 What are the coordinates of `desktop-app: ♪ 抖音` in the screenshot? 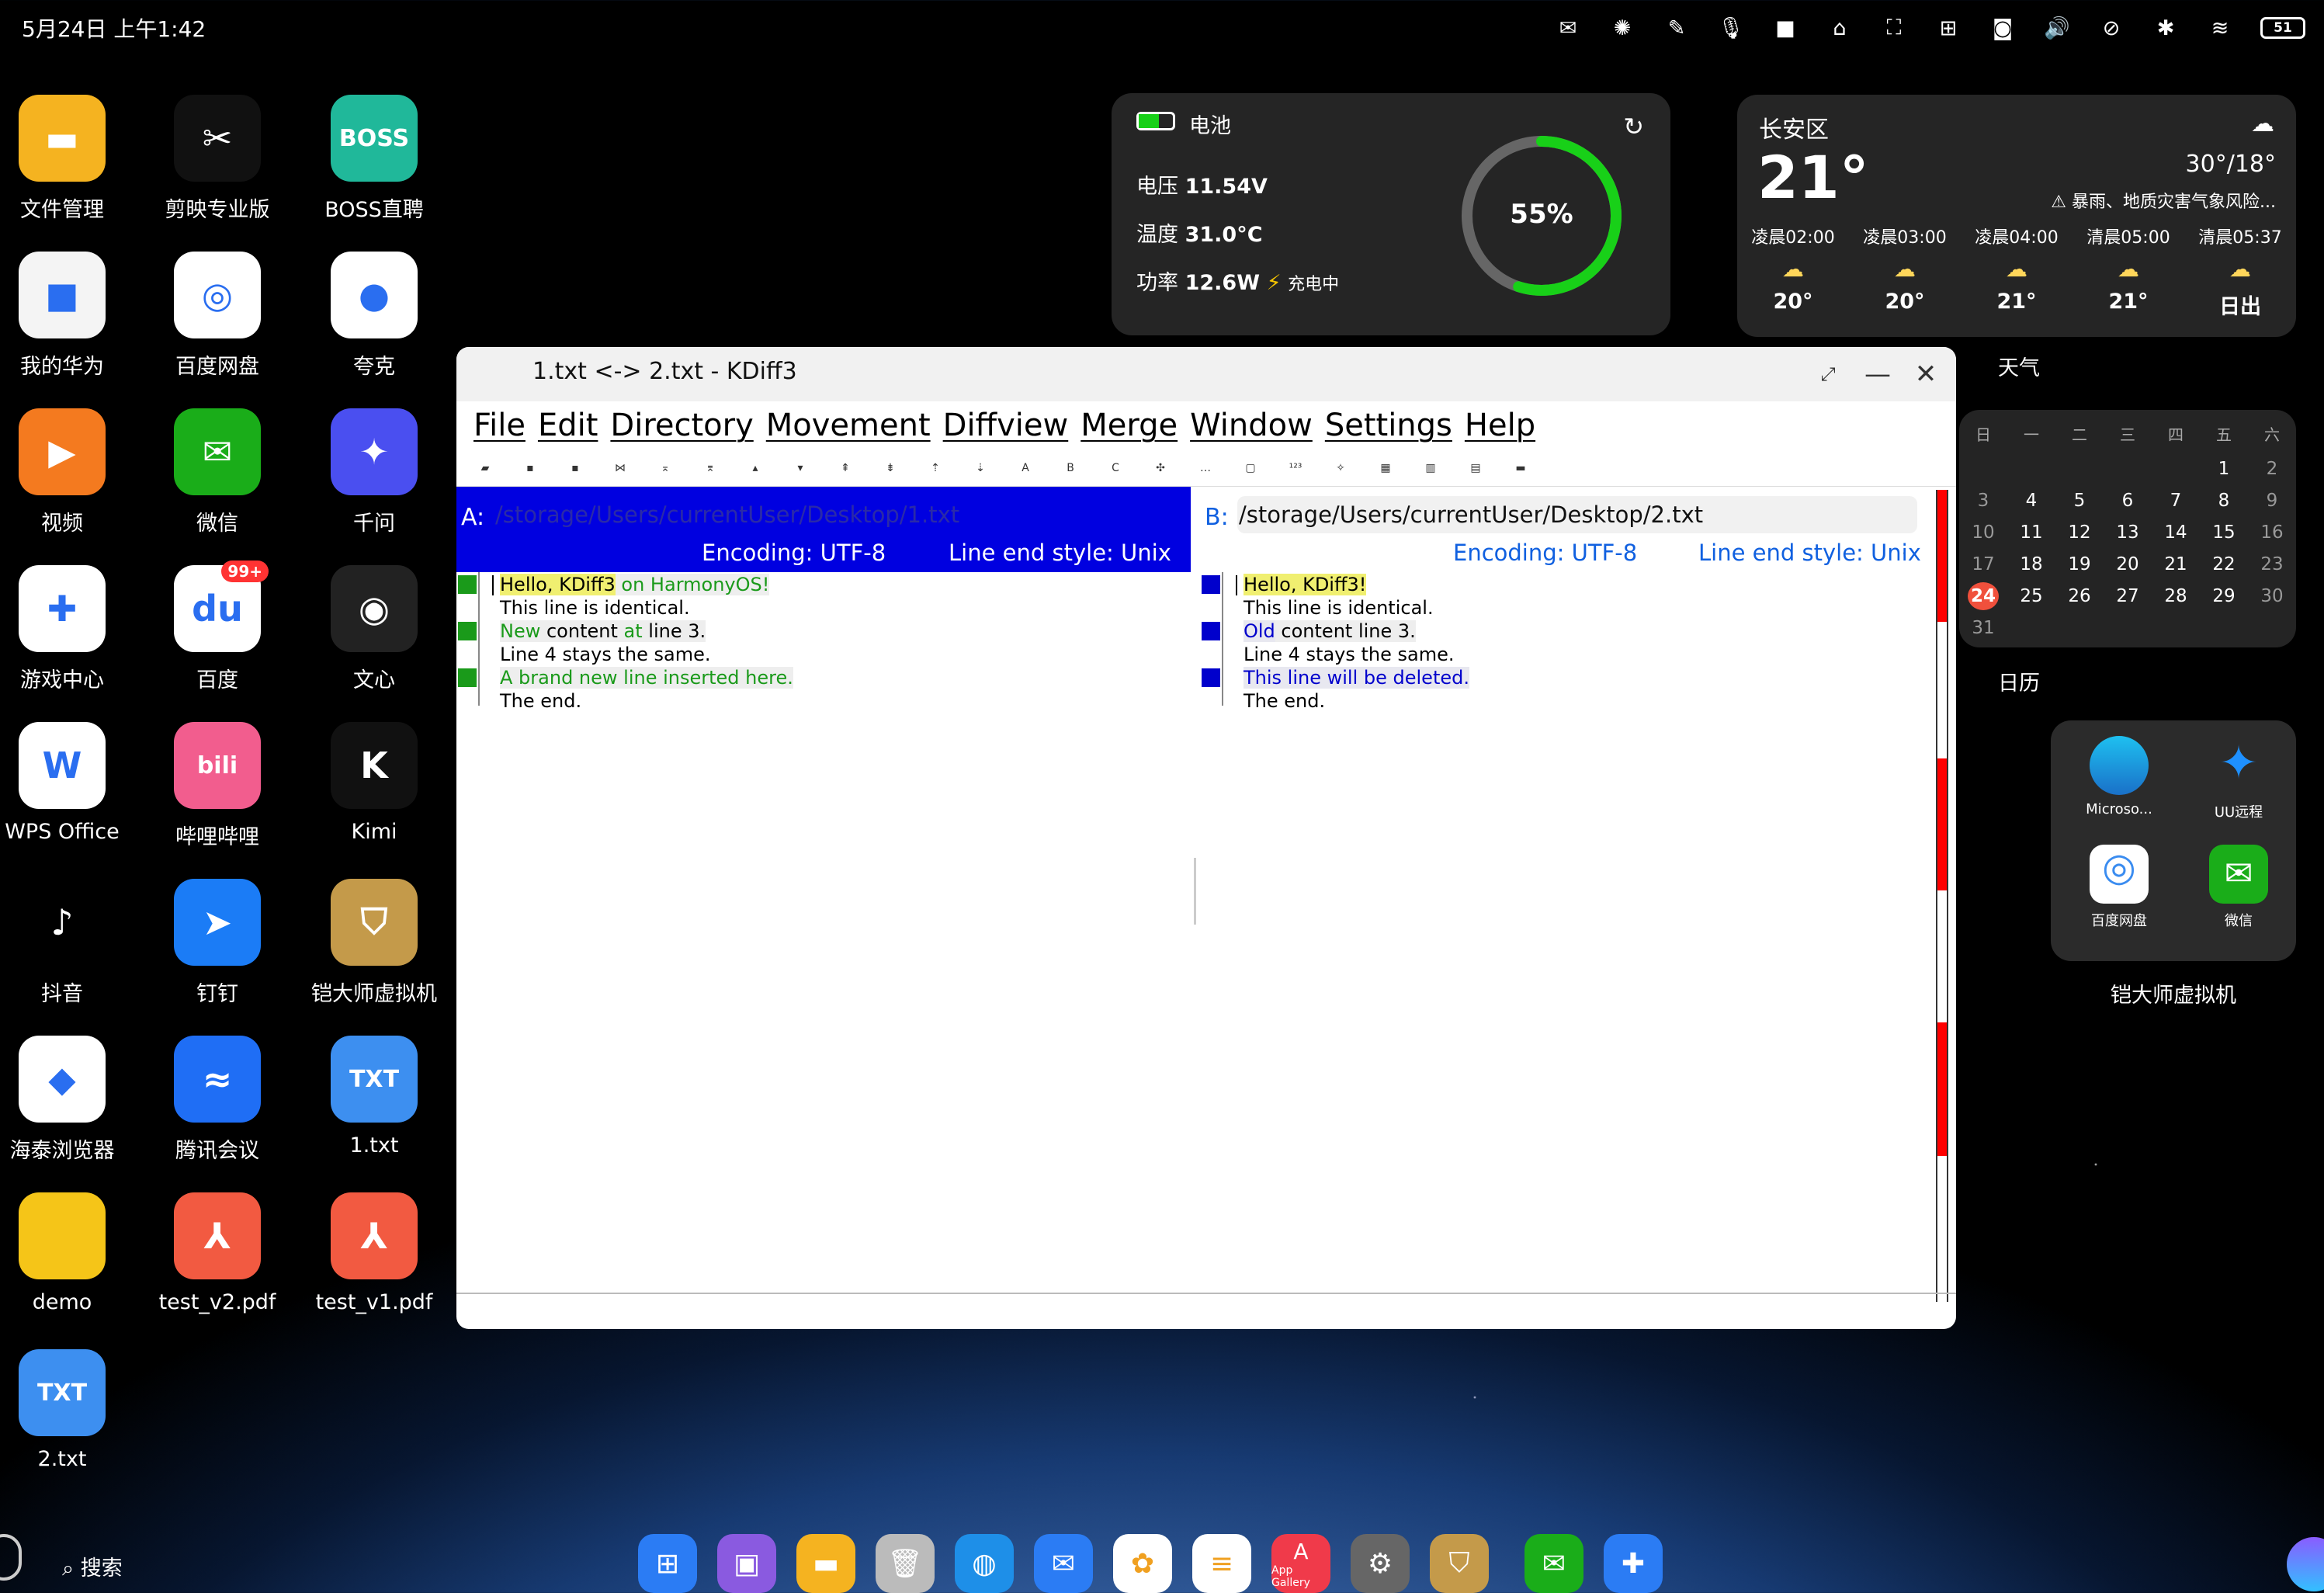 It's located at (70, 943).